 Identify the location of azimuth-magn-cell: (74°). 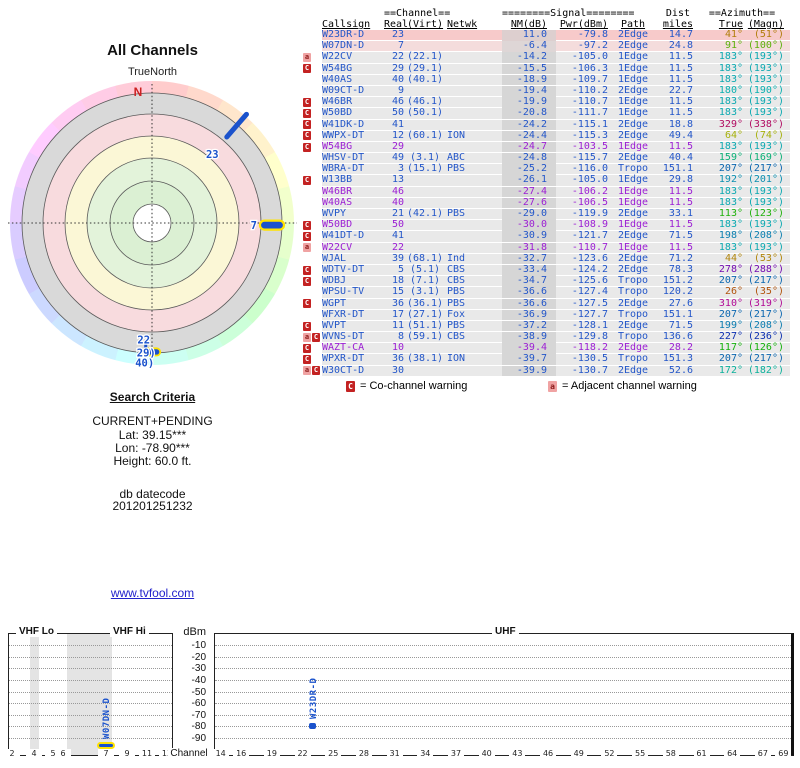
(768, 135).